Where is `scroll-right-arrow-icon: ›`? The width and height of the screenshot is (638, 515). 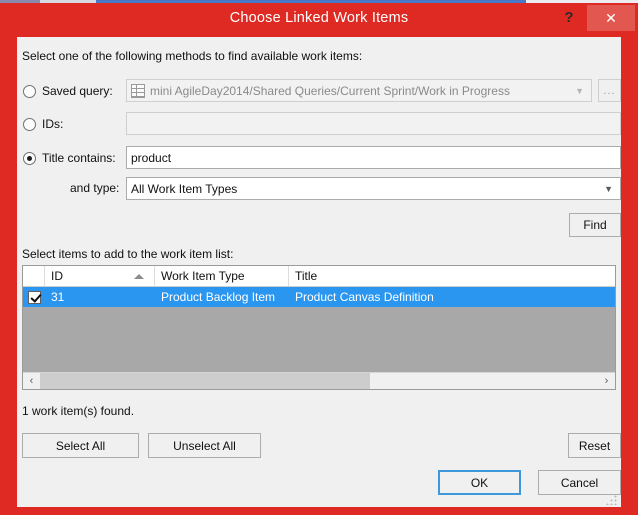 scroll-right-arrow-icon: › is located at coordinates (606, 381).